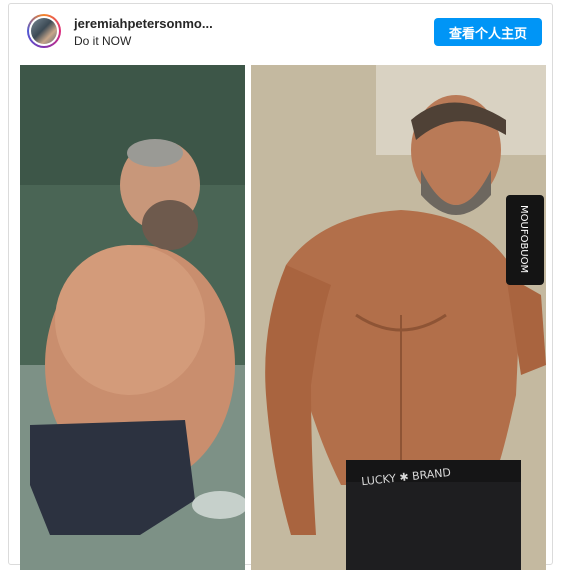 The height and width of the screenshot is (570, 580). I want to click on post-caption: Do it NOW, so click(103, 41).